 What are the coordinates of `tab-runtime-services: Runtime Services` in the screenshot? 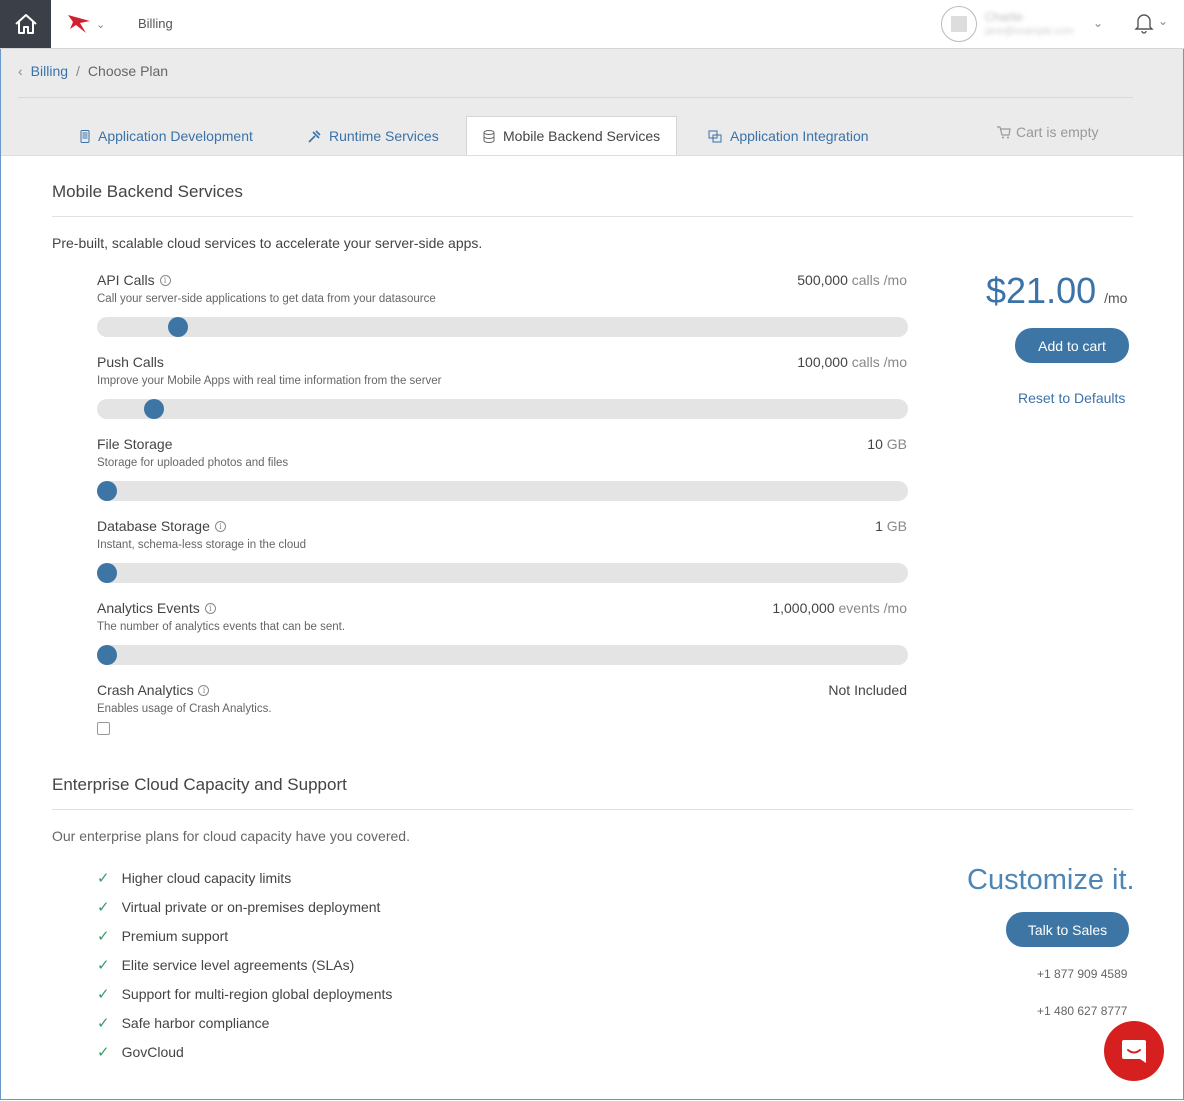 It's located at (373, 136).